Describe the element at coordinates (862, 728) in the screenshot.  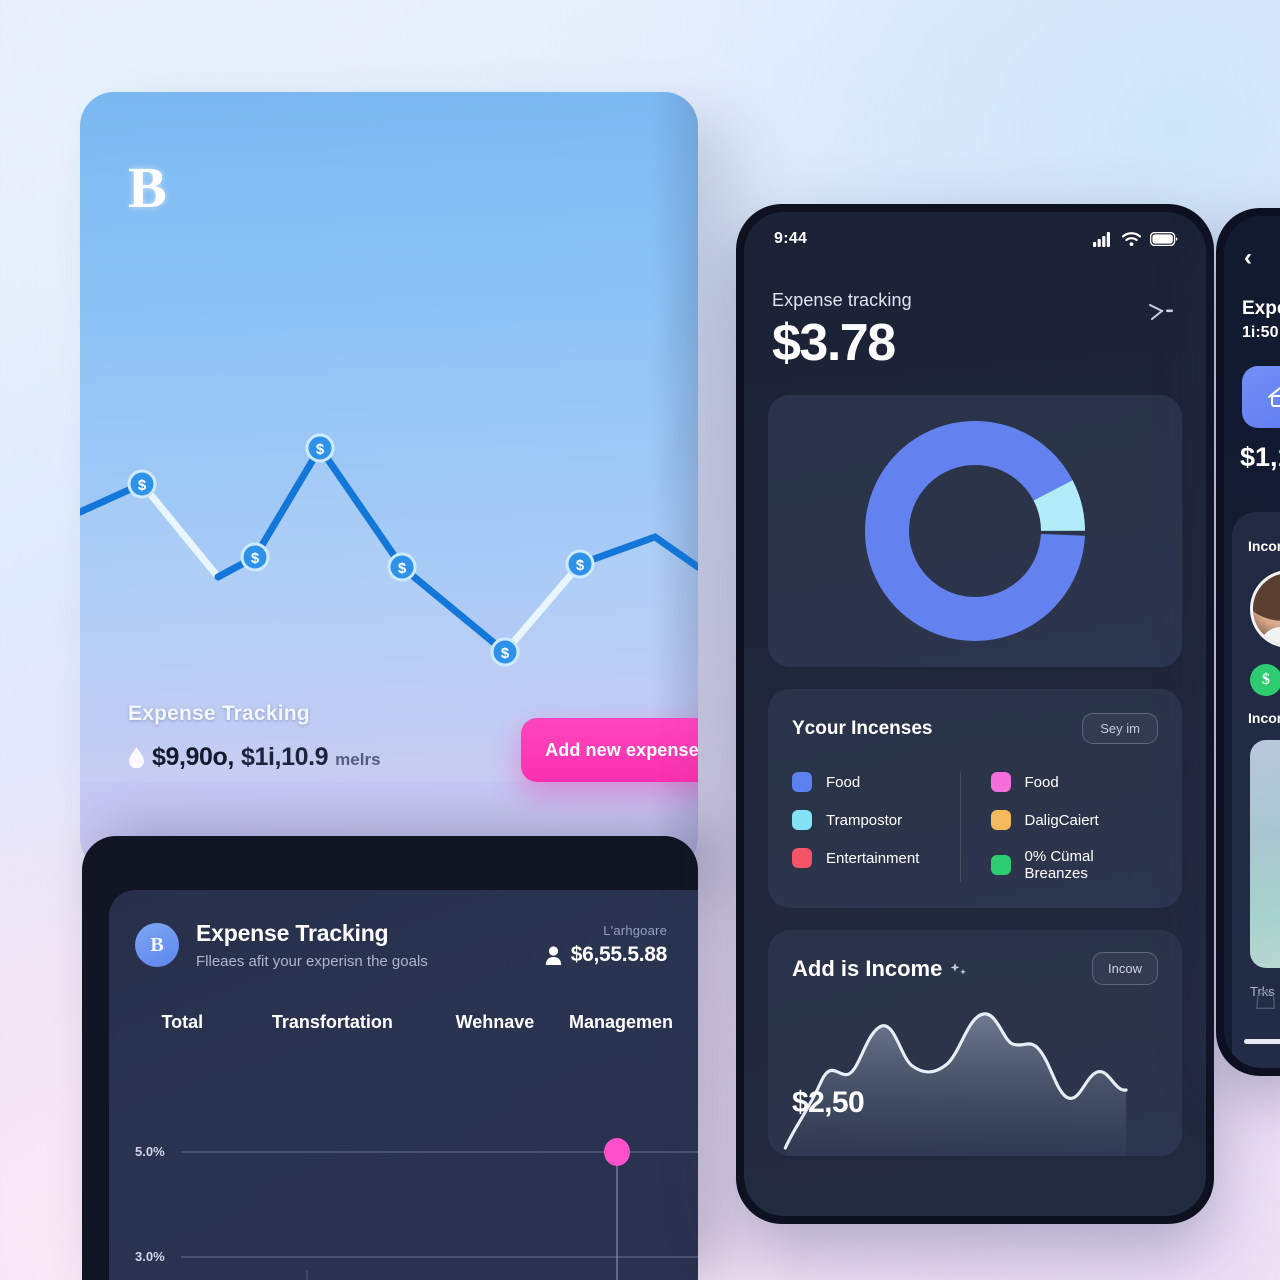
I see `incenses-title: Ycour Incenses` at that location.